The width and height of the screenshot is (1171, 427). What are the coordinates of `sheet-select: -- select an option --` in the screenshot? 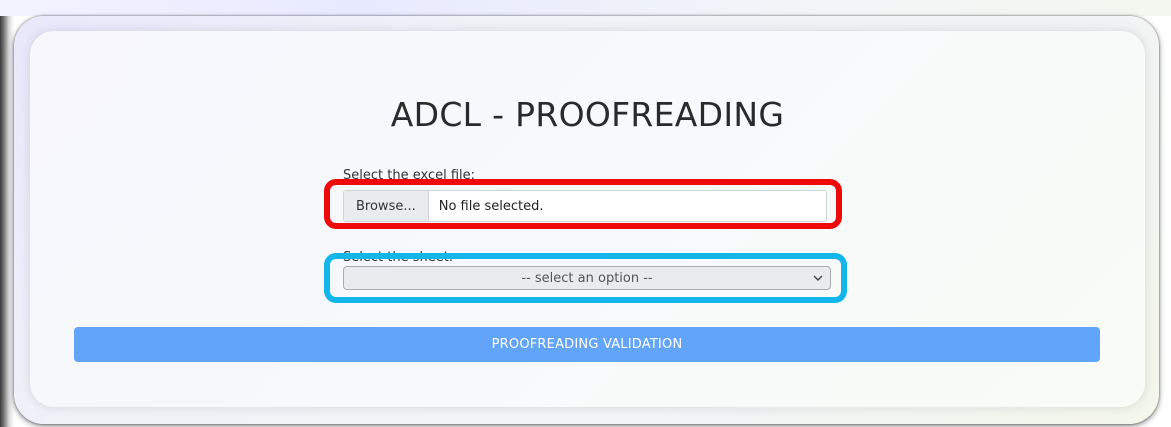 It's located at (587, 278).